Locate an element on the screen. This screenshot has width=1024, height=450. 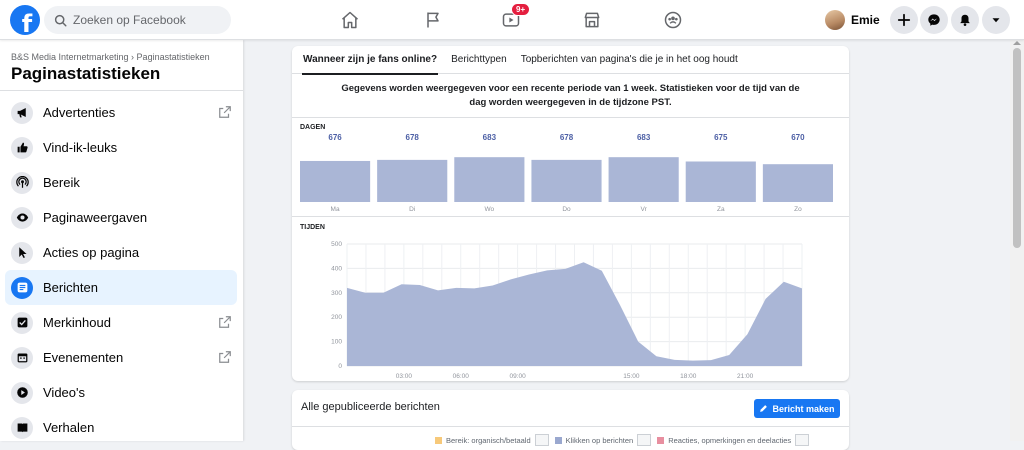
messenger-button is located at coordinates (934, 20).